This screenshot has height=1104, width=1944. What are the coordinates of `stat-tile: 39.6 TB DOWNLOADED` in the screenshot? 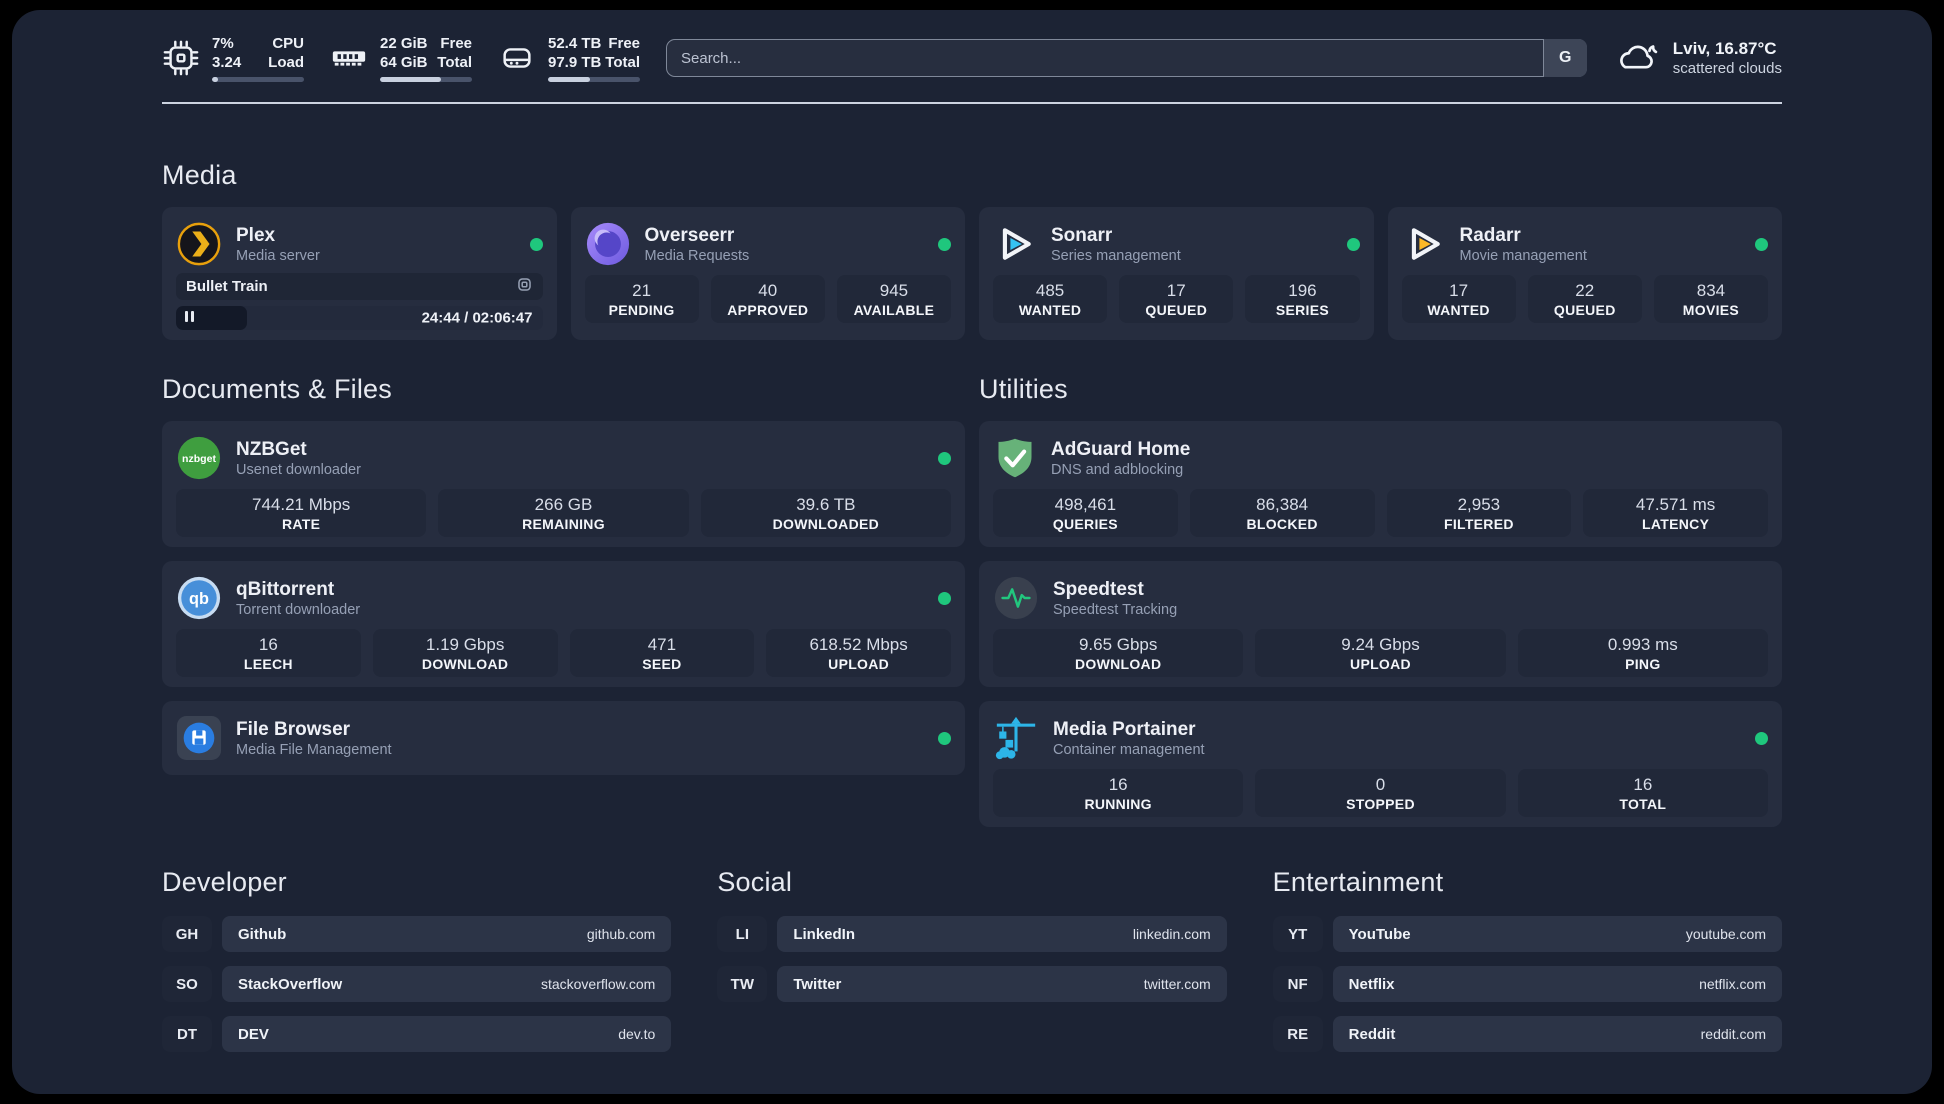 It's located at (825, 513).